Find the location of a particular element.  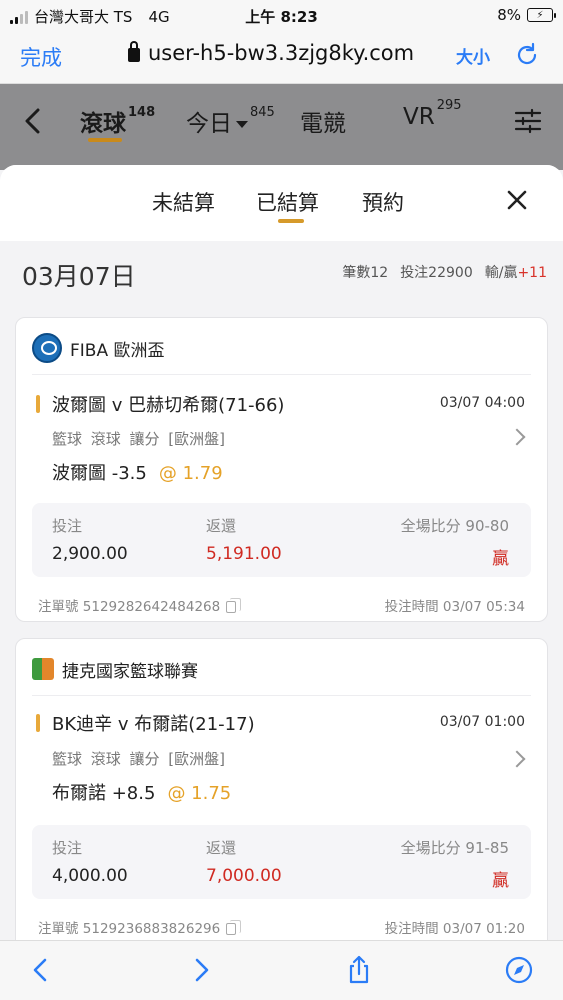

done-button: 完成 is located at coordinates (41, 57).